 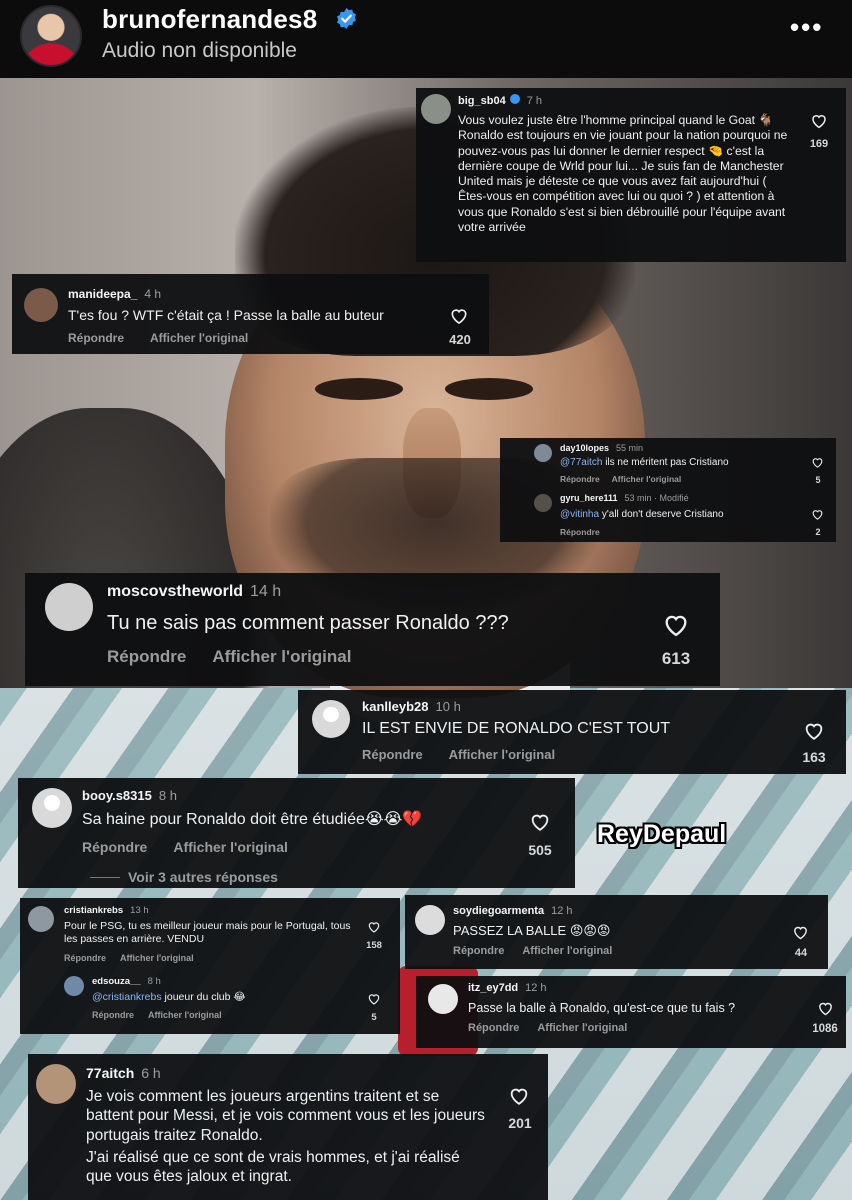 I want to click on comment-text: @vitinha y'all don't deserve Cristiano, so click(x=642, y=514).